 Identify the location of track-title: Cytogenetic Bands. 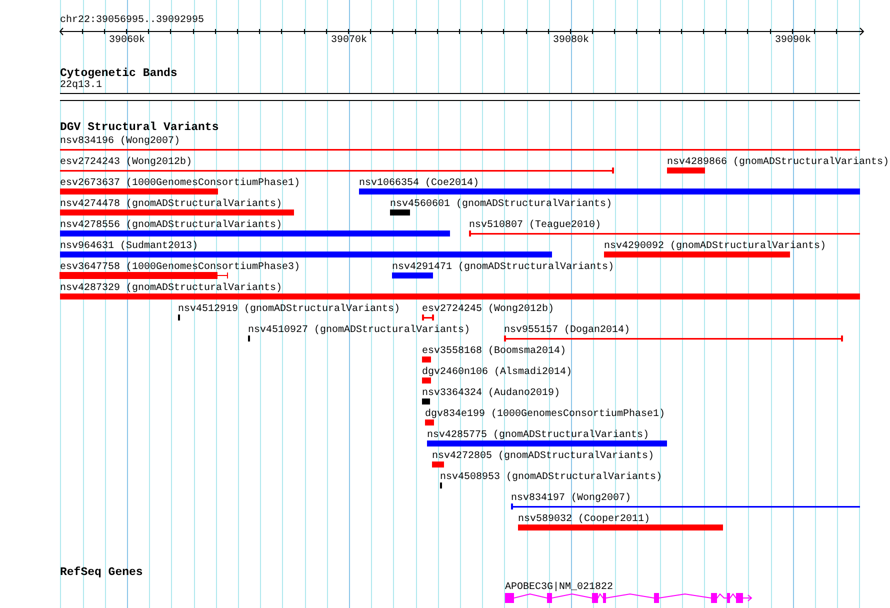
(119, 74).